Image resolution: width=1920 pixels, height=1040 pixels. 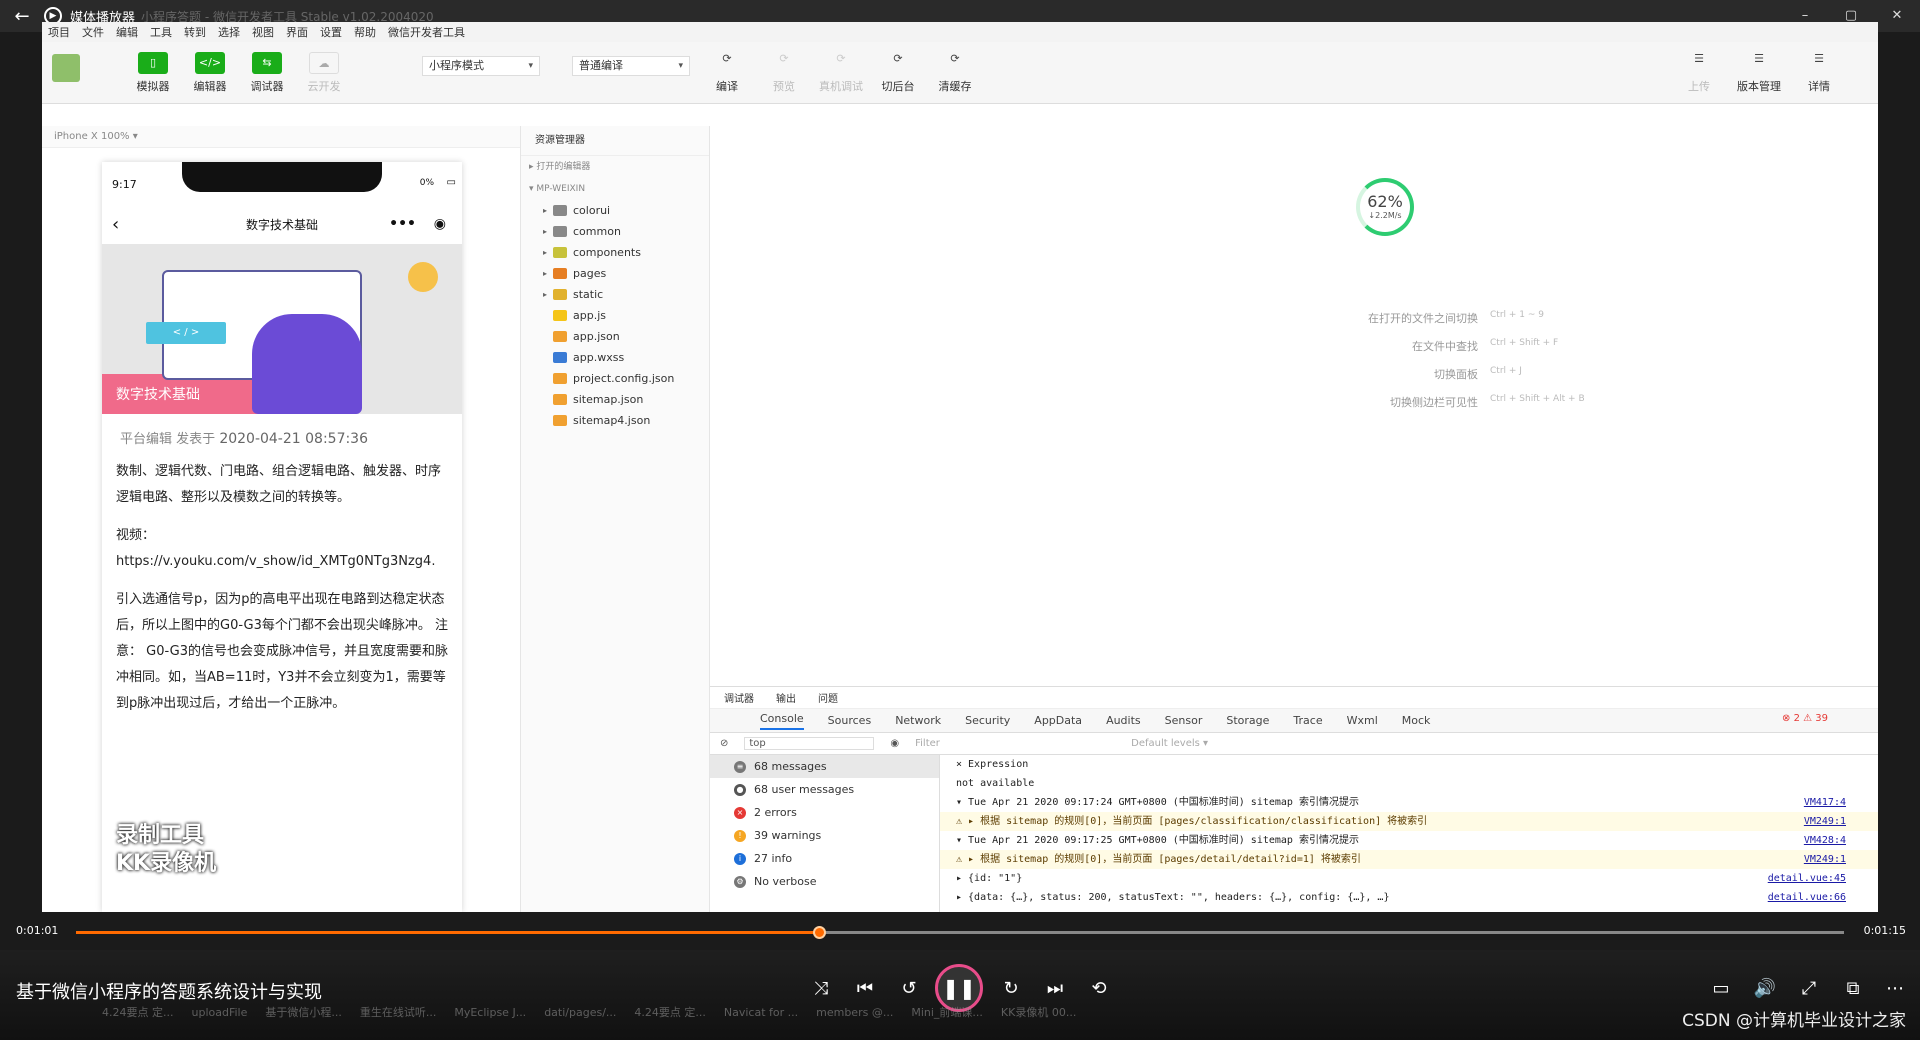 I want to click on open-editors-section: ▸ 打开的编辑器, so click(x=615, y=167).